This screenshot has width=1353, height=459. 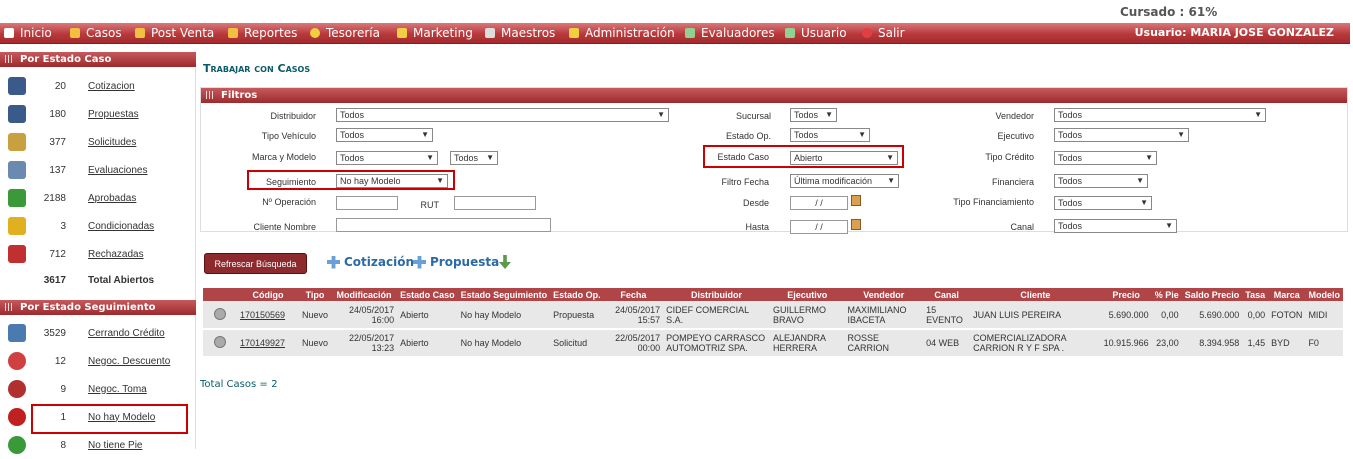 I want to click on table-cell: 170149927, so click(x=268, y=343).